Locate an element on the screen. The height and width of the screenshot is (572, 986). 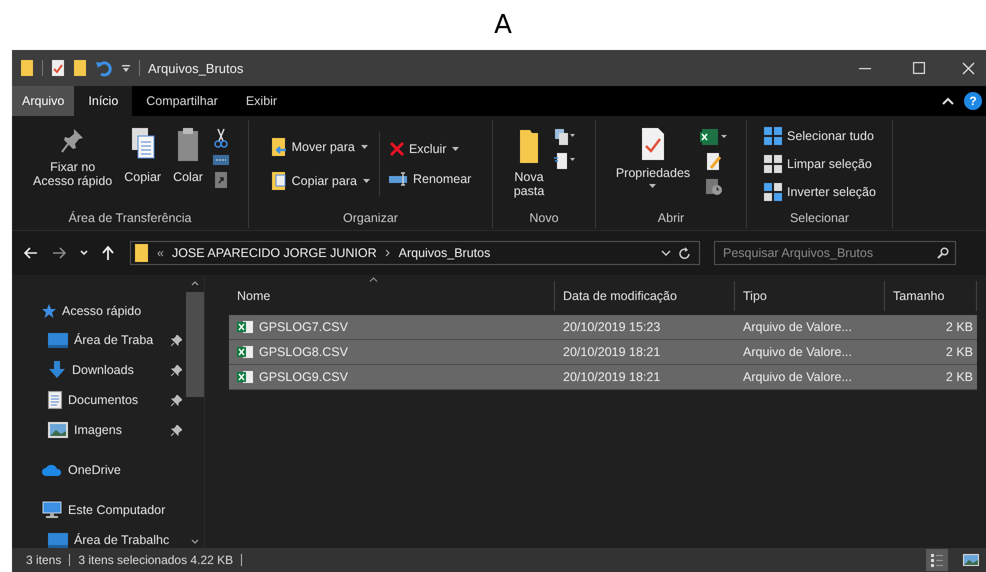
forward-arrow-icon is located at coordinates (59, 253).